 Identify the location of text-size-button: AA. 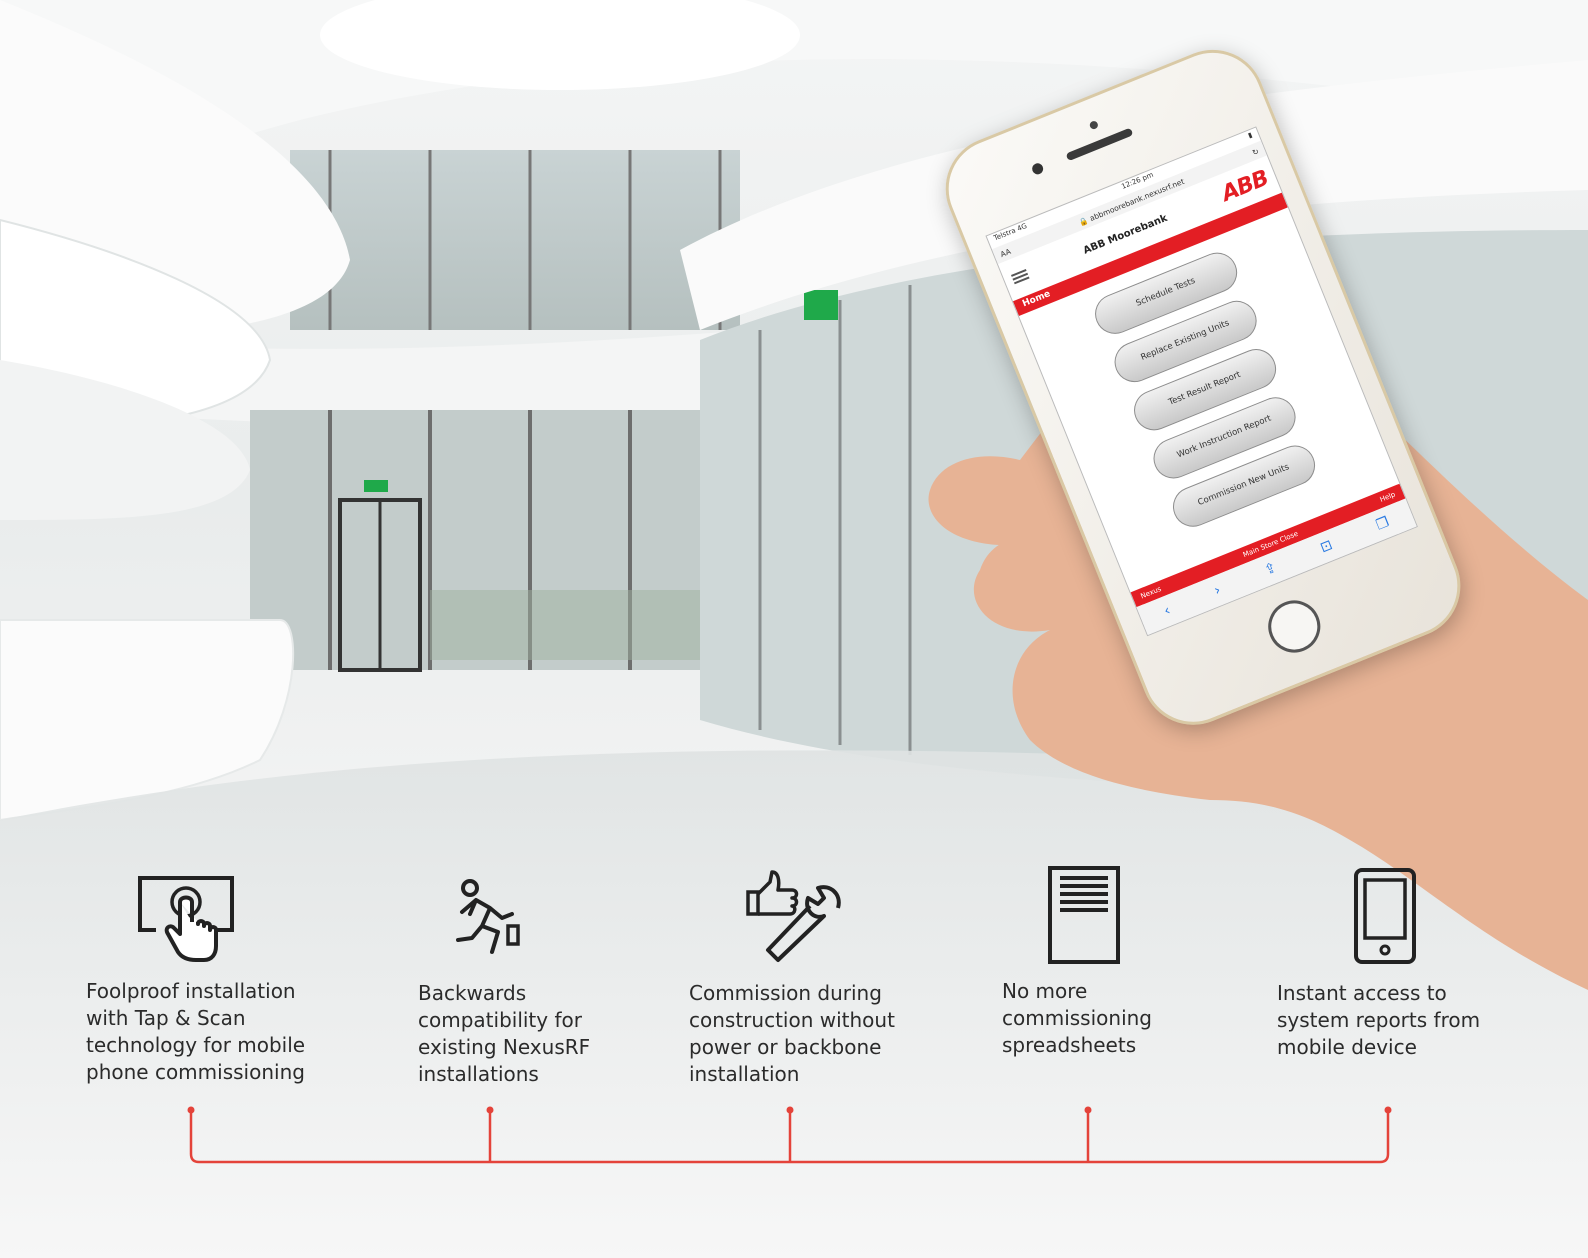
(1005, 252).